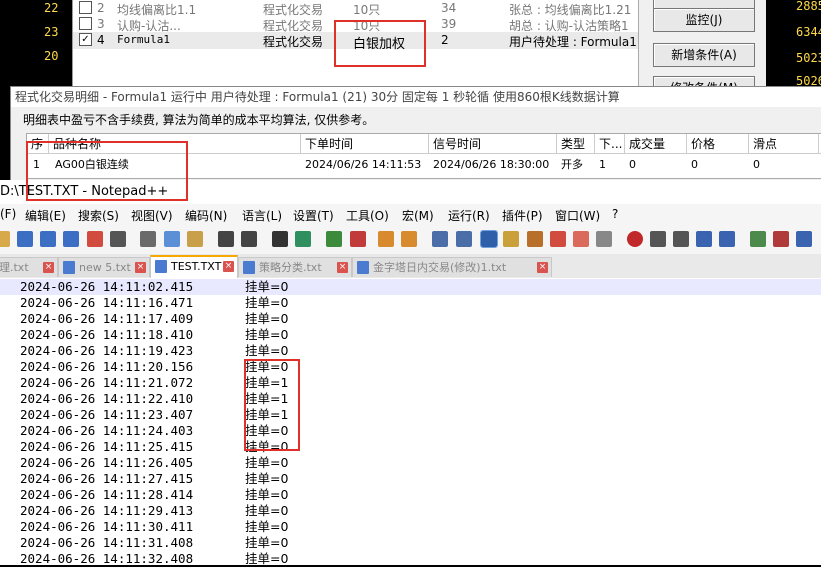 The width and height of the screenshot is (821, 567). What do you see at coordinates (48, 239) in the screenshot?
I see `save-icon` at bounding box center [48, 239].